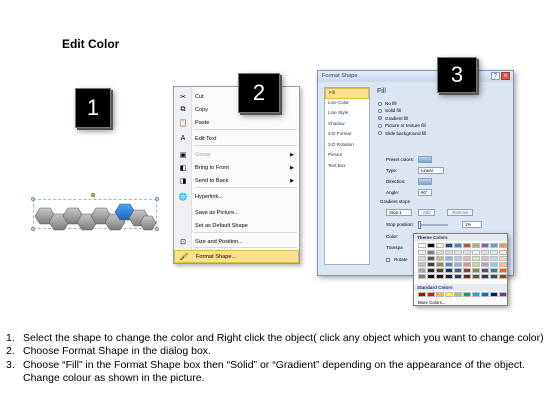 The width and height of the screenshot is (560, 420). What do you see at coordinates (95, 216) in the screenshot?
I see `hexagon-chain-shape` at bounding box center [95, 216].